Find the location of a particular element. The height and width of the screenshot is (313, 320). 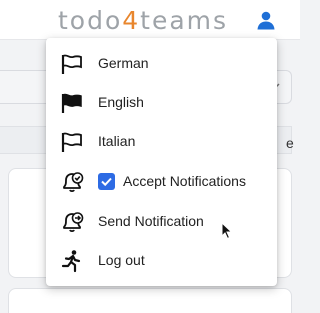

menu-item-label: Send Notification is located at coordinates (151, 221).